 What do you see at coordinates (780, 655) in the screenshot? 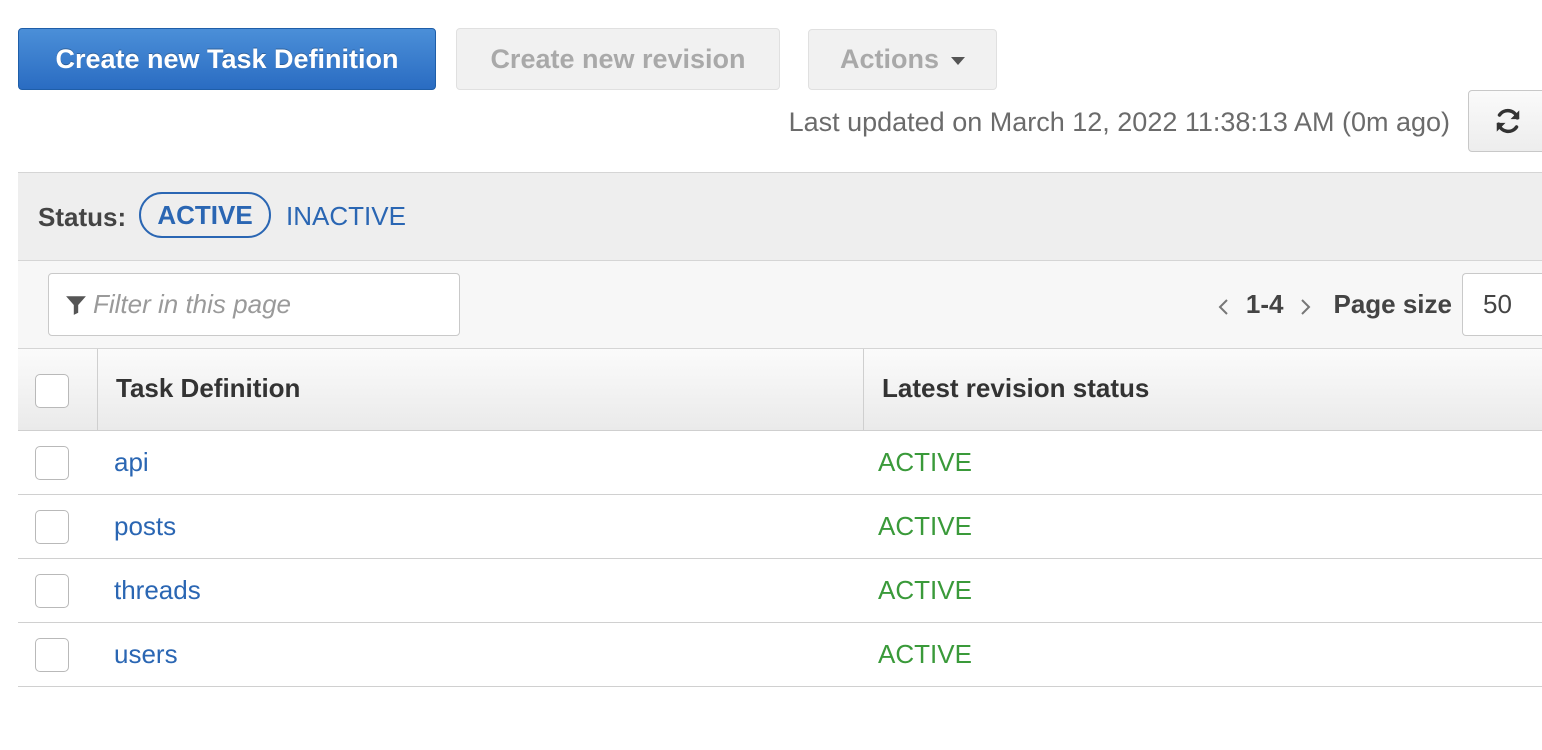
I see `table-row: users ACTIVE` at bounding box center [780, 655].